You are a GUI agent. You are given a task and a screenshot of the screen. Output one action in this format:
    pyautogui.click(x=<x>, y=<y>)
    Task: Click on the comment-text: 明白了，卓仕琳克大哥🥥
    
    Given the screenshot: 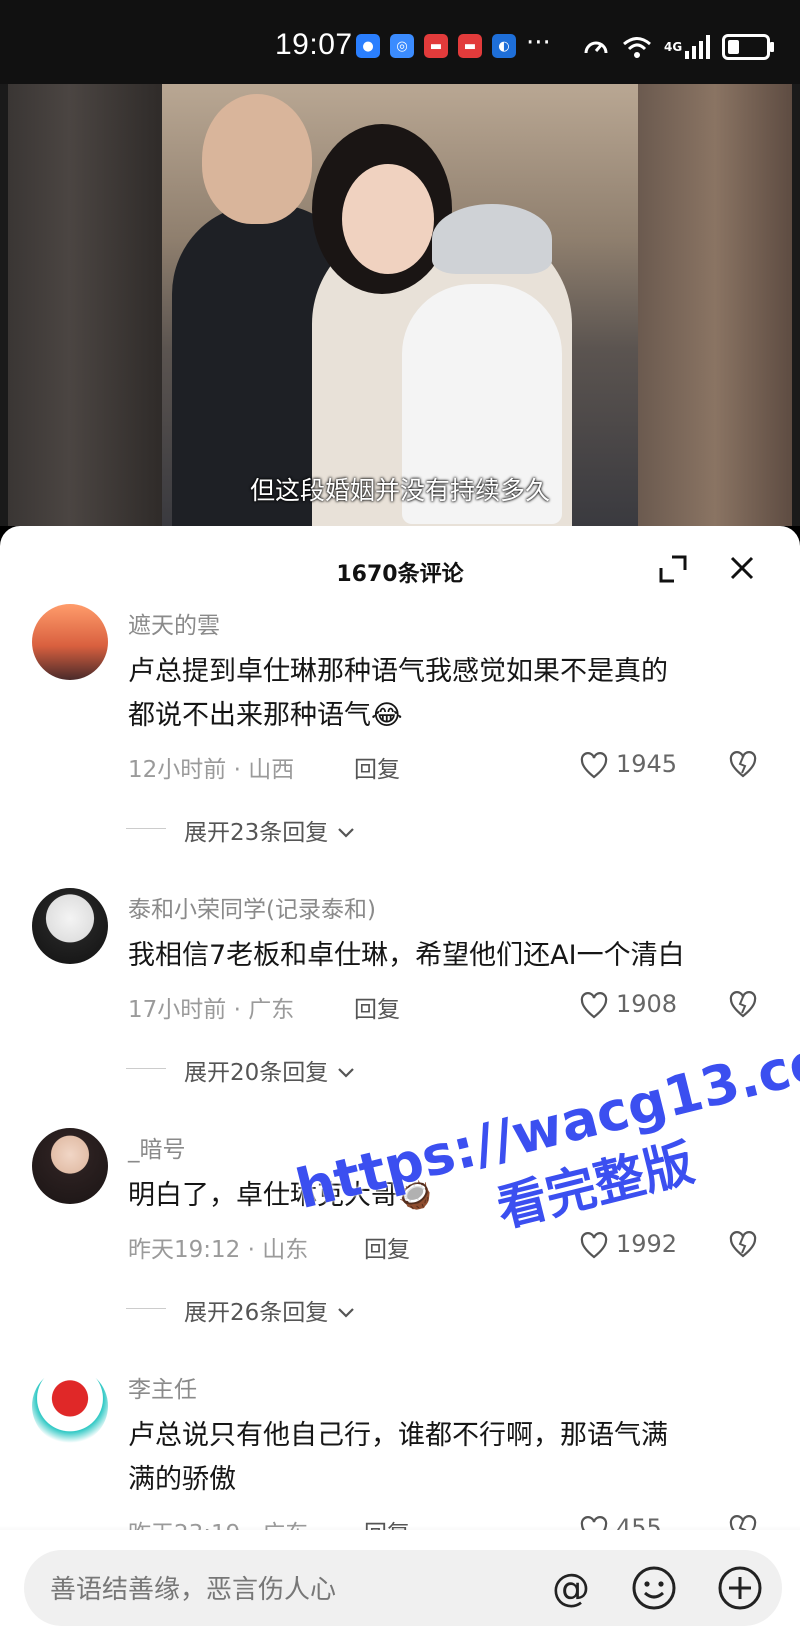 What is the action you would take?
    pyautogui.click(x=443, y=1196)
    